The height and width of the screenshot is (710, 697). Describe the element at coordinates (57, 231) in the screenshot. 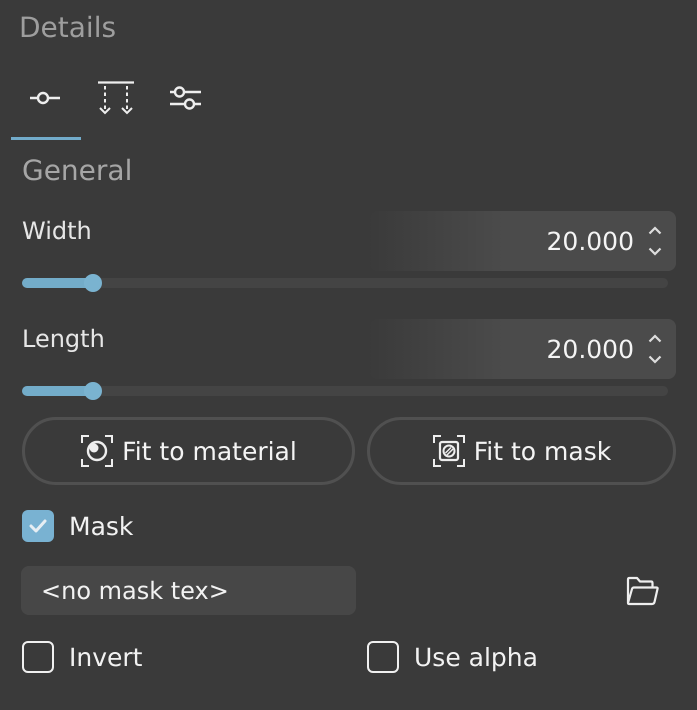

I see `param-label: Width` at that location.